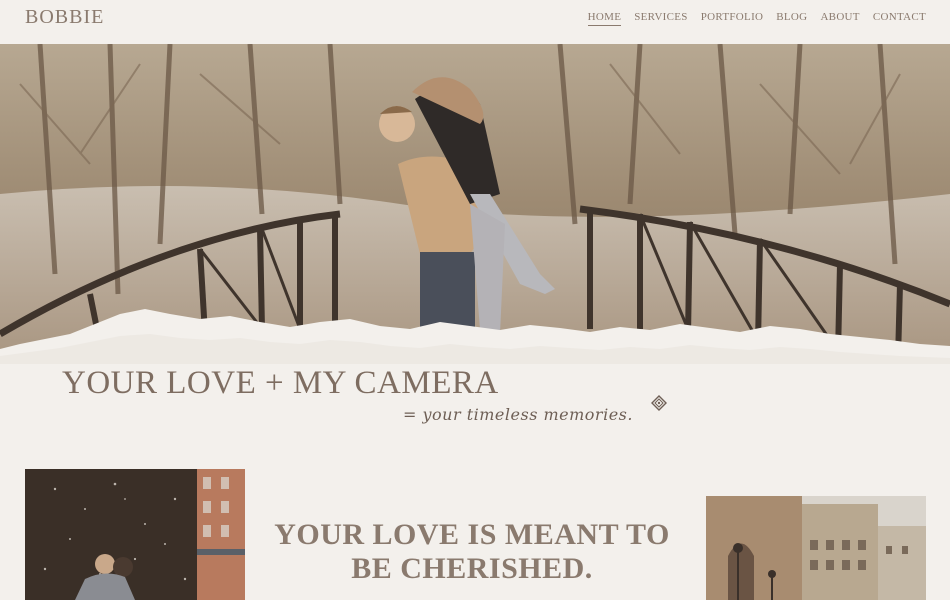 Image resolution: width=950 pixels, height=600 pixels. Describe the element at coordinates (280, 383) in the screenshot. I see `hero-tagline: YOUR LOVE + MY CAMERA` at that location.